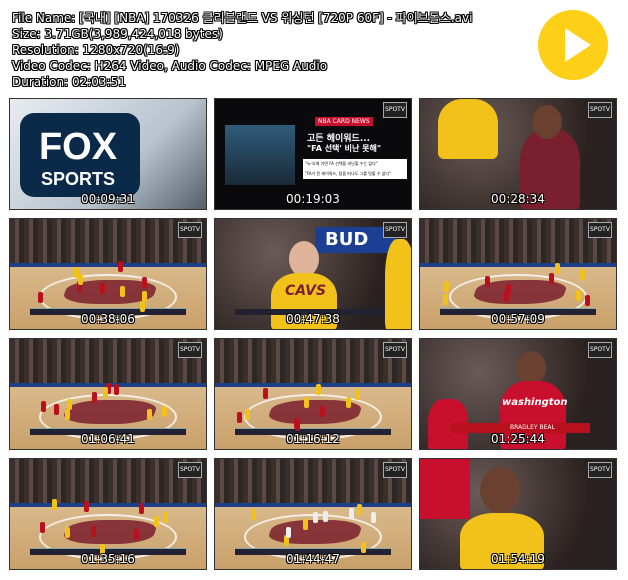 Image resolution: width=628 pixels, height=580 pixels. I want to click on thumbnail: SPOTV 01:16:12, so click(313, 394).